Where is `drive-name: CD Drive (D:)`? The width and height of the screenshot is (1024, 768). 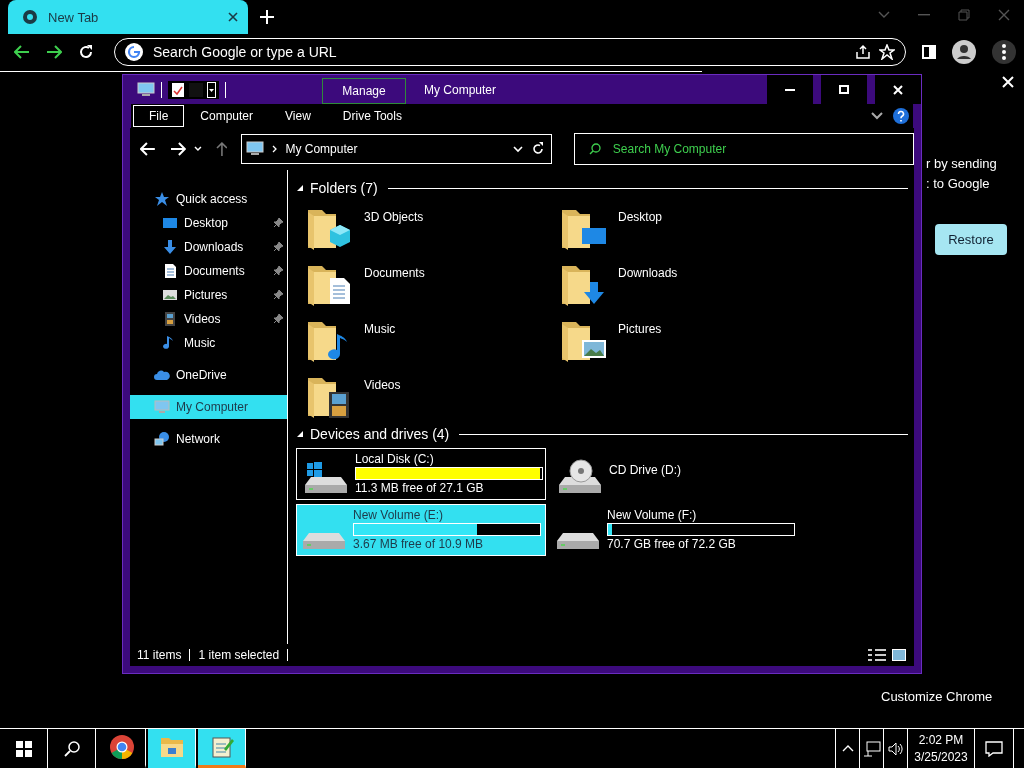 drive-name: CD Drive (D:) is located at coordinates (645, 469).